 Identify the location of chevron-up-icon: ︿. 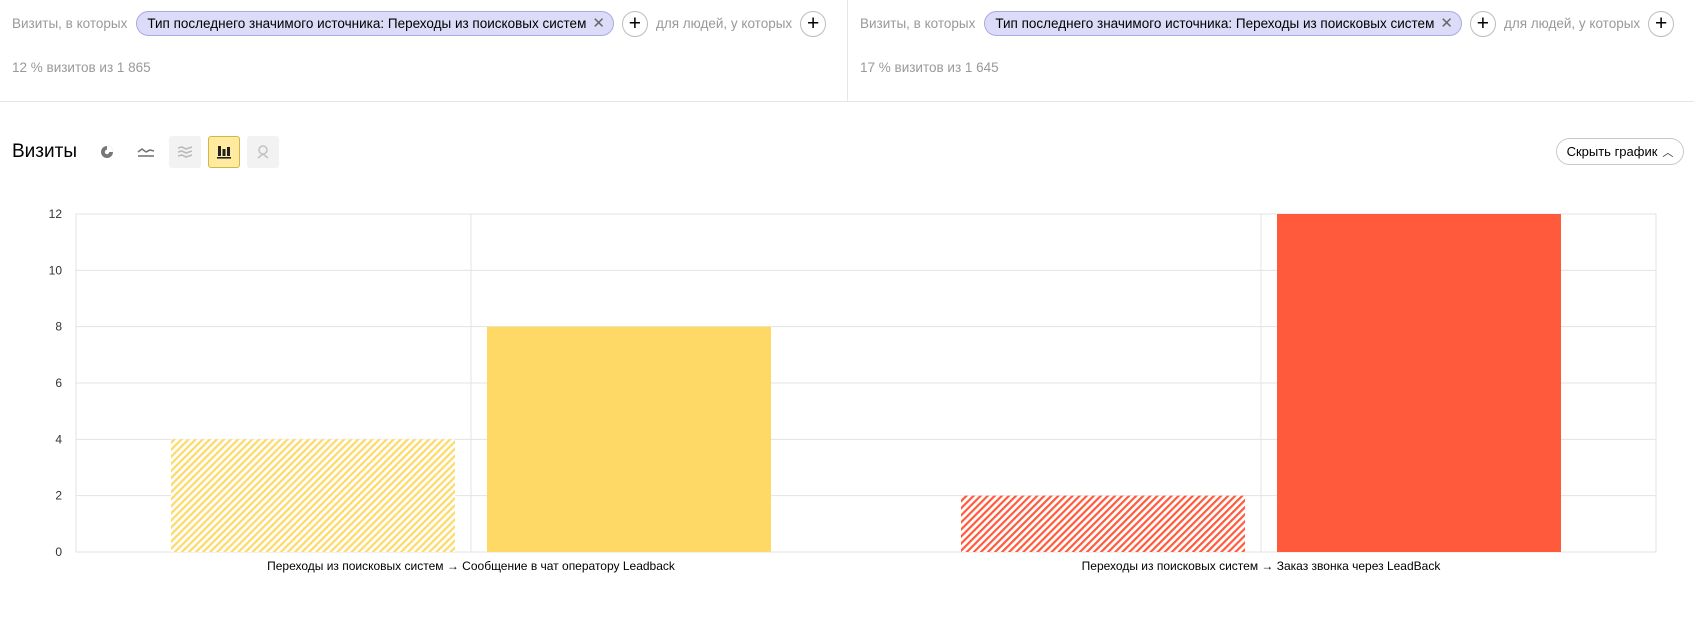
(1668, 152).